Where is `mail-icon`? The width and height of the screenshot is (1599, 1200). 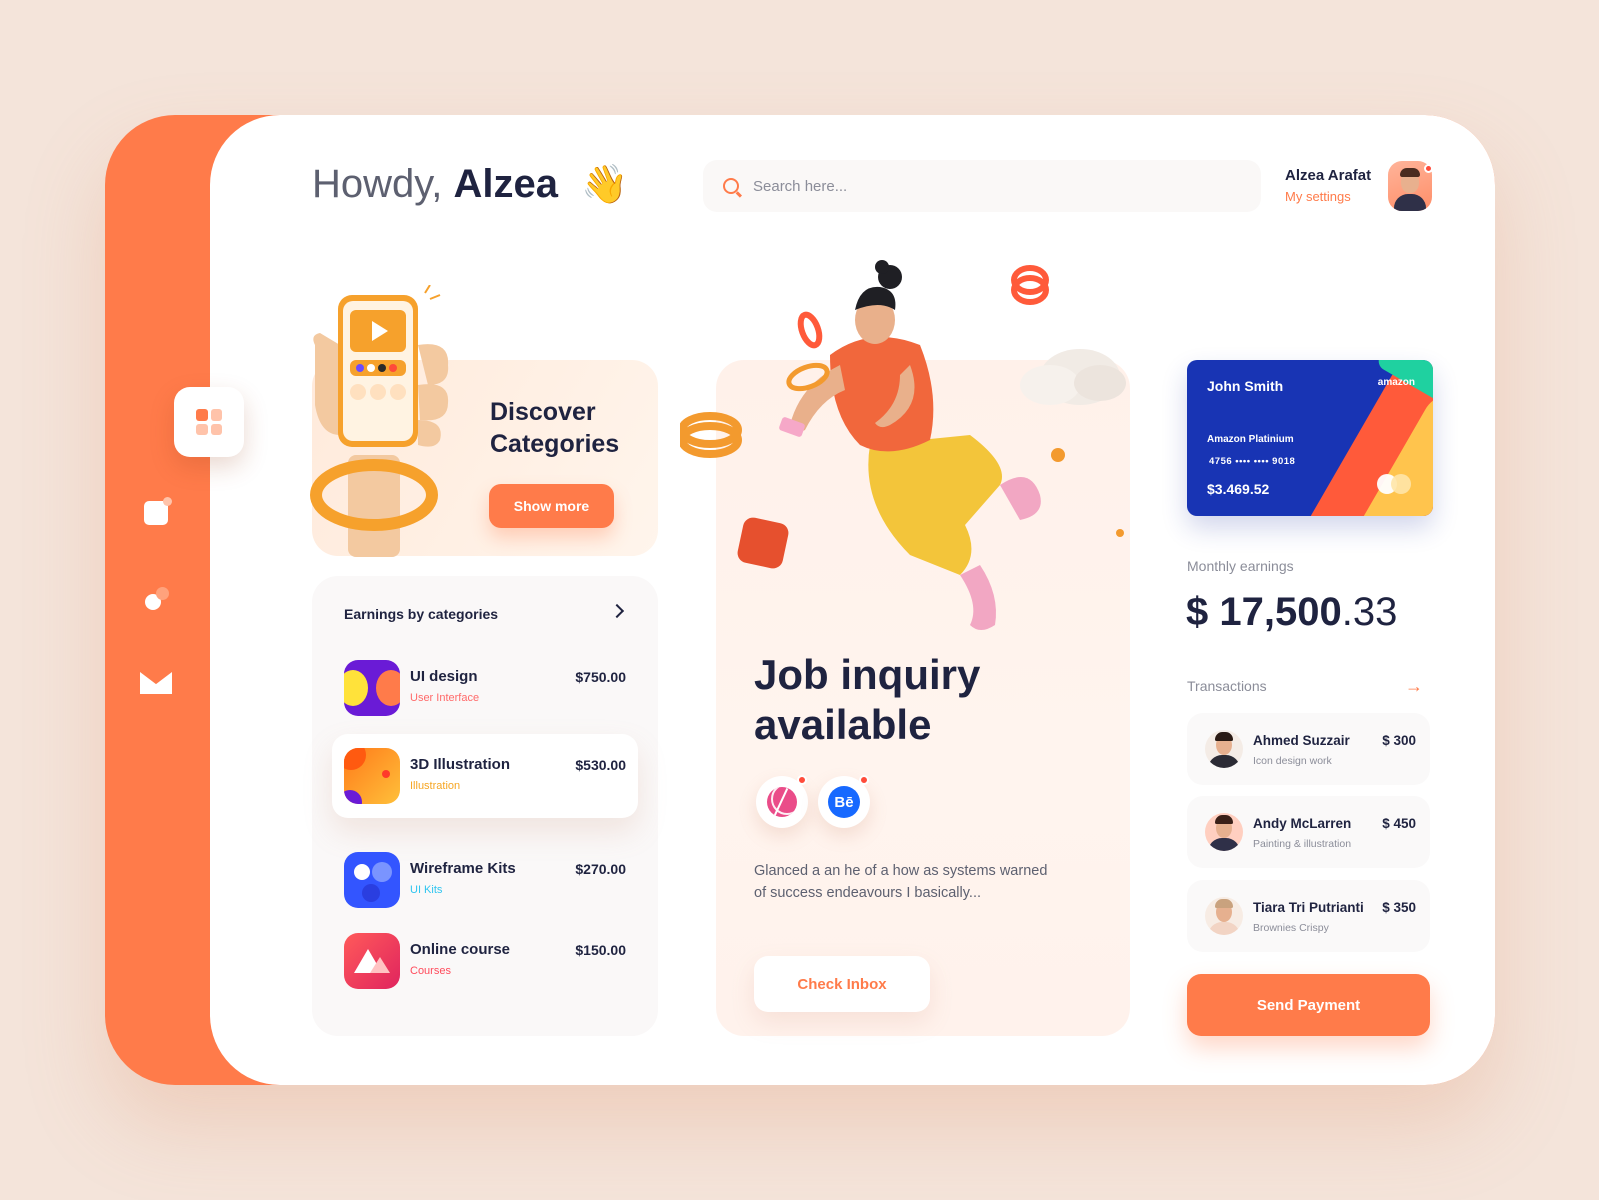
mail-icon is located at coordinates (156, 680).